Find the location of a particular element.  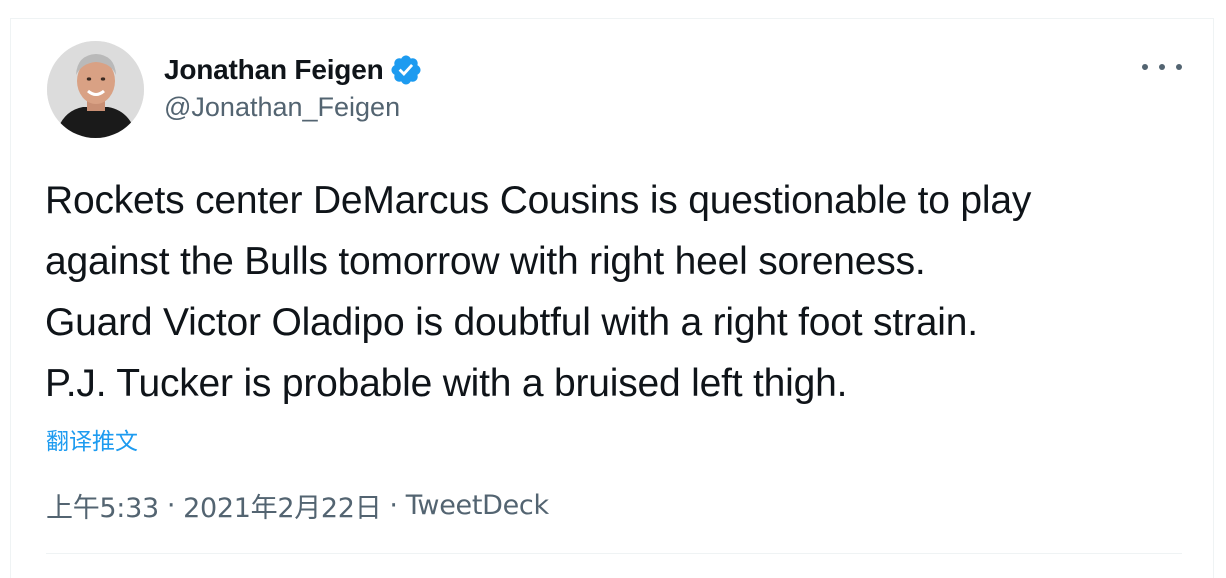

translate-tweet-link: 翻译推文 is located at coordinates (92, 439).